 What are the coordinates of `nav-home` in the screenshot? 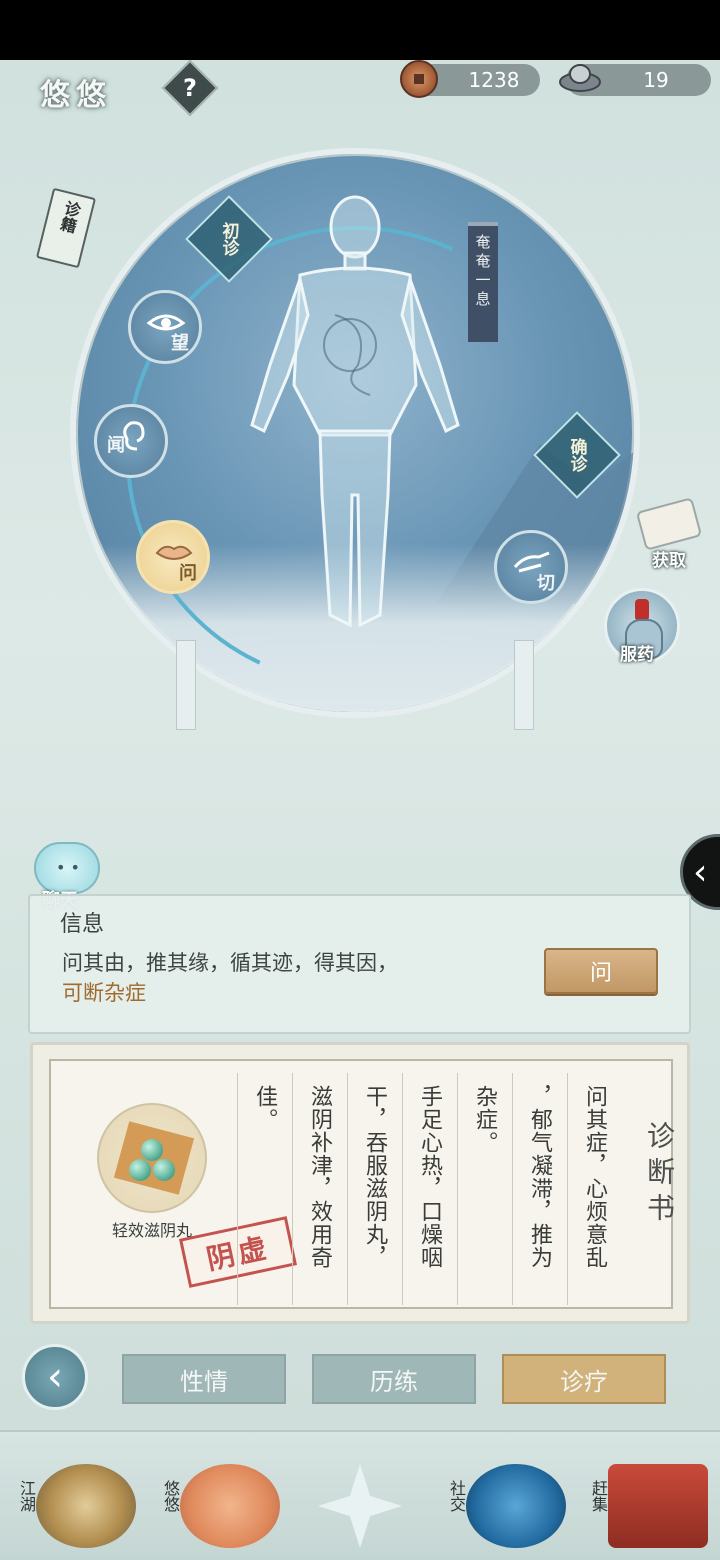 It's located at (361, 1504).